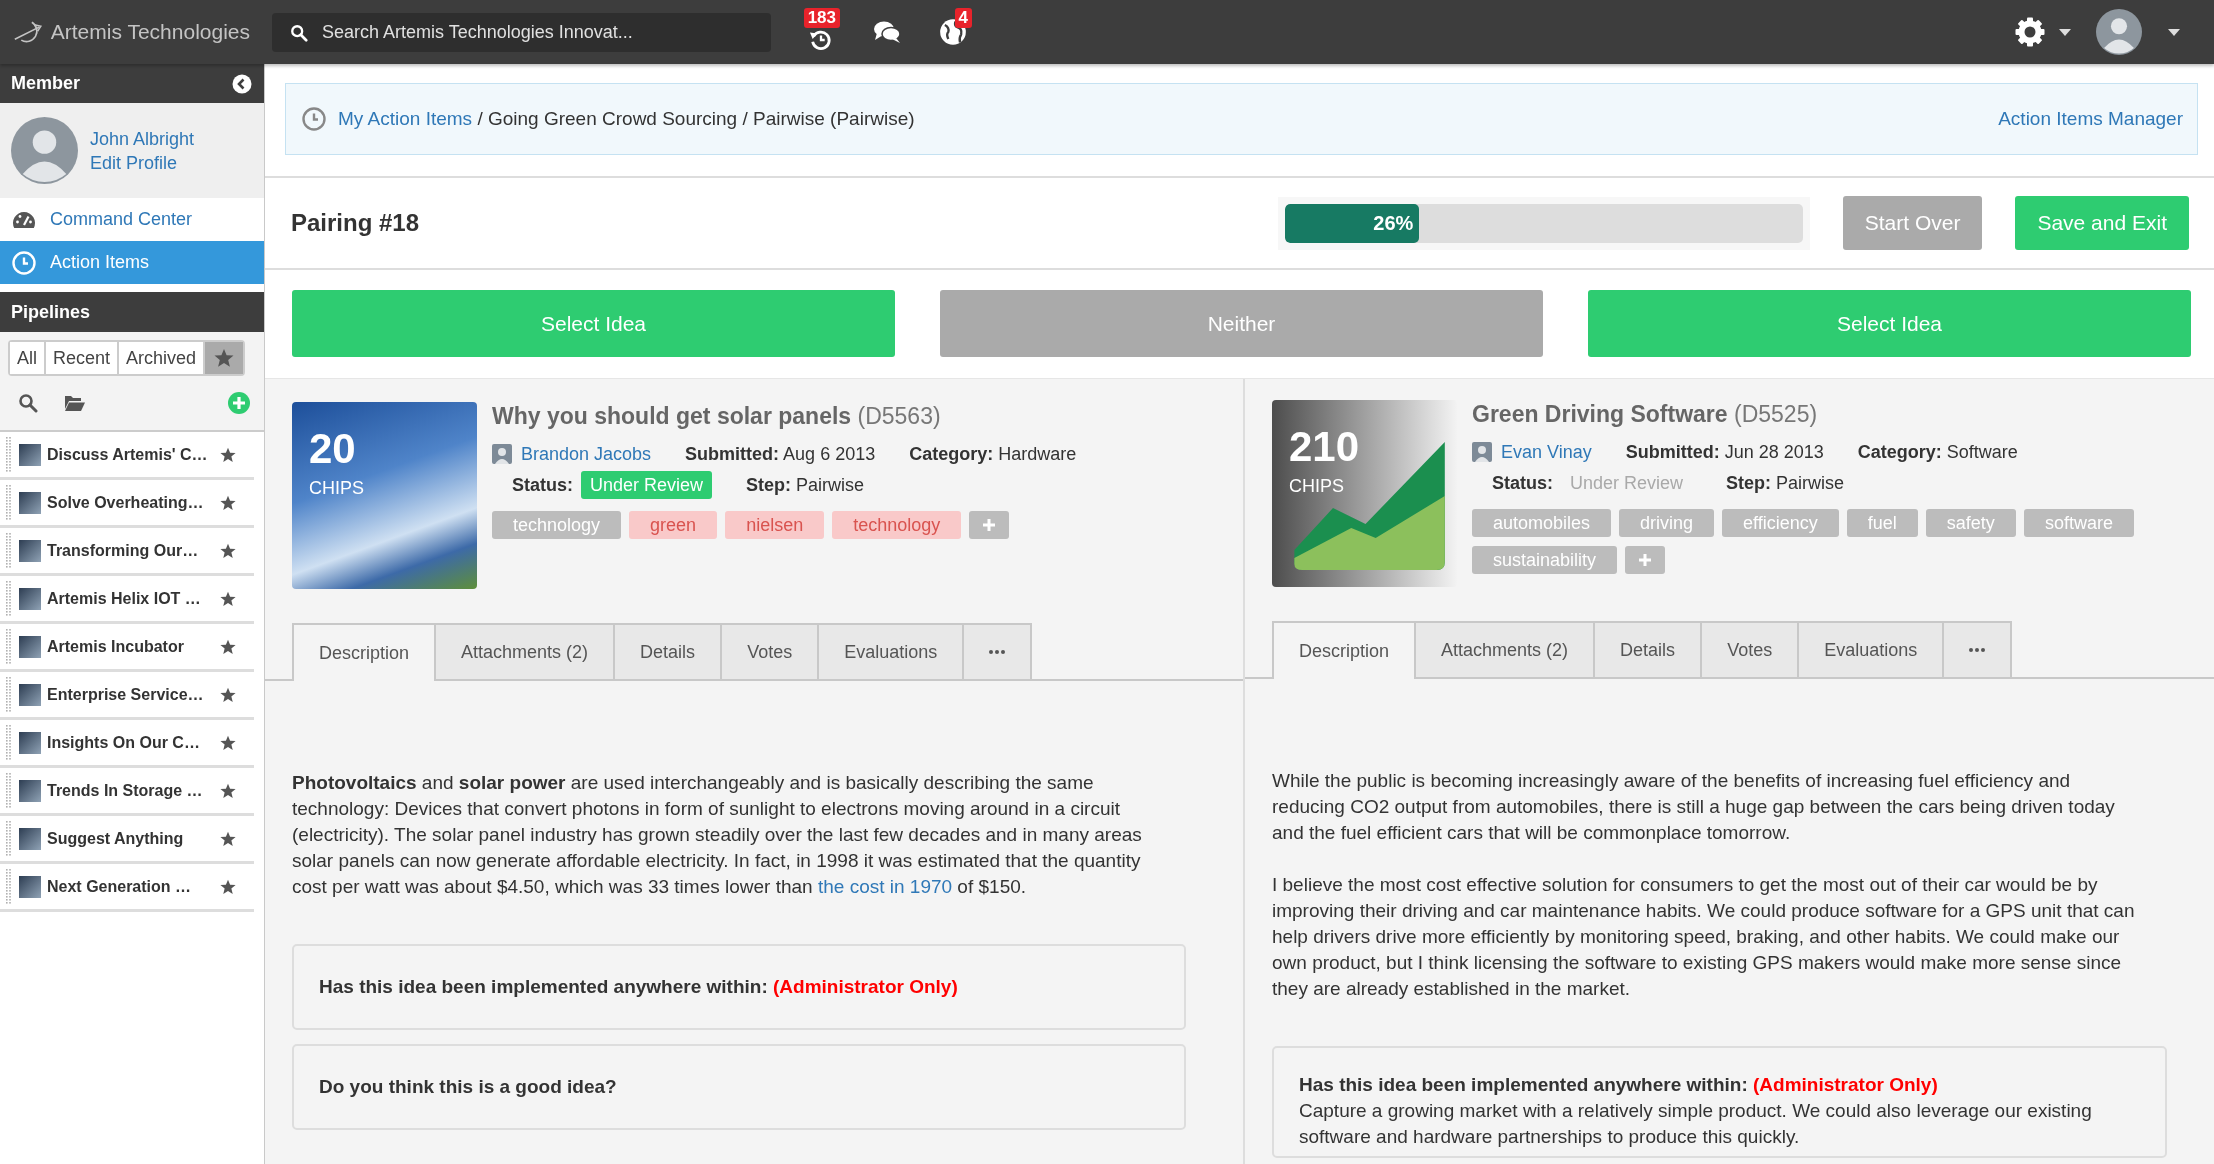  What do you see at coordinates (115, 646) in the screenshot?
I see `pipeline-link: Artemis Incubator` at bounding box center [115, 646].